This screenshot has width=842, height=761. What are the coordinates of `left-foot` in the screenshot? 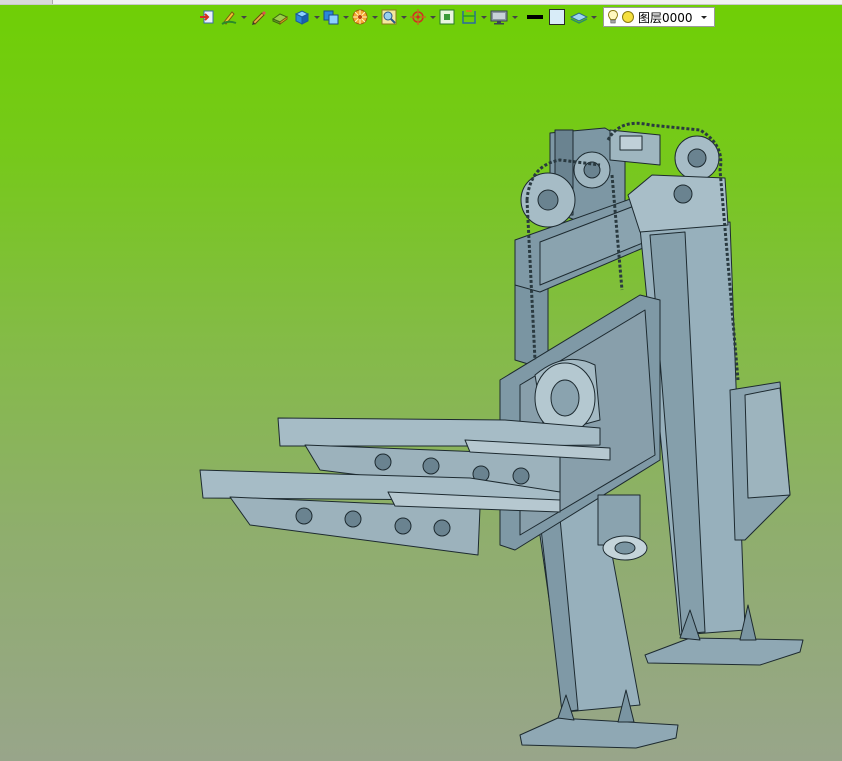 It's located at (599, 733).